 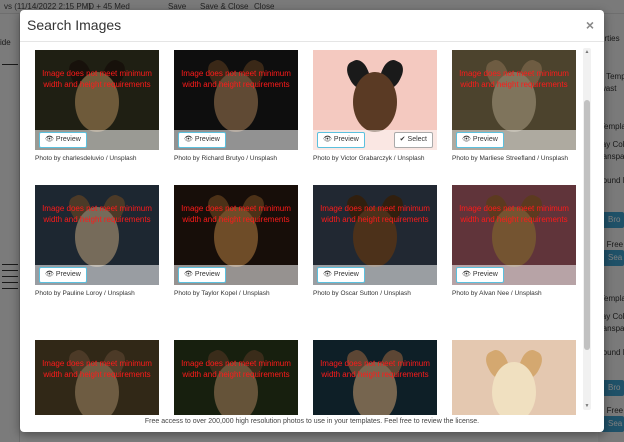 I want to click on image-thumbnail: 👁 Preview ✔ Select, so click(x=375, y=100).